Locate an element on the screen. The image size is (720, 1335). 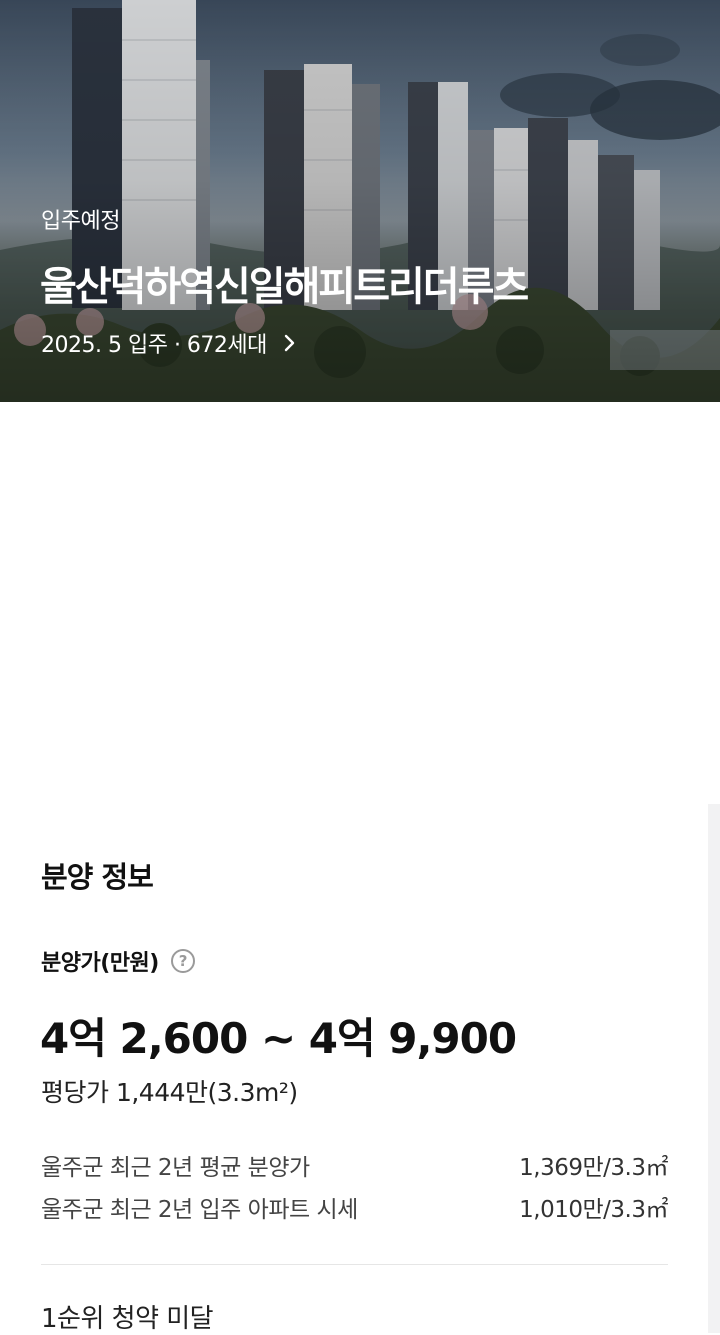
sale-price-label-text: 분양가(만원) is located at coordinates (100, 963).